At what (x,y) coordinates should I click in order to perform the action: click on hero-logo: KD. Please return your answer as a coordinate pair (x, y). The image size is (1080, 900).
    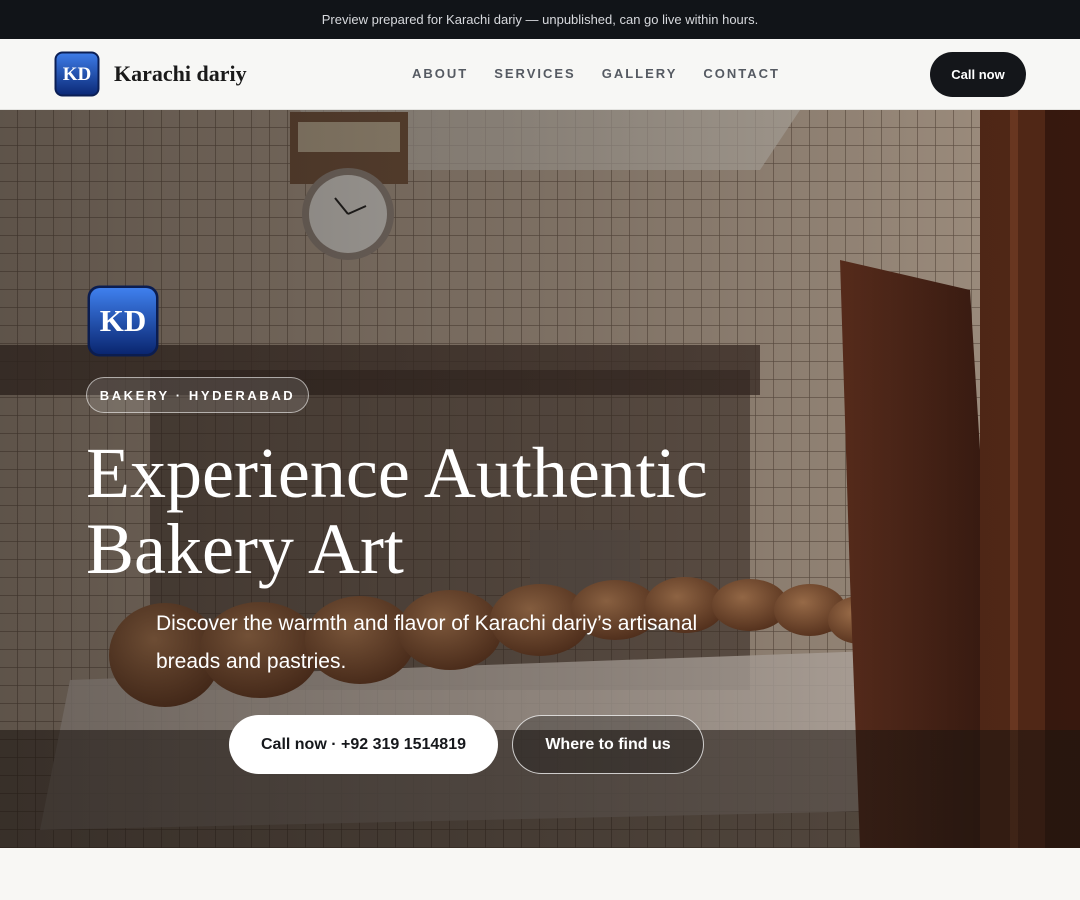
    Looking at the image, I should click on (123, 321).